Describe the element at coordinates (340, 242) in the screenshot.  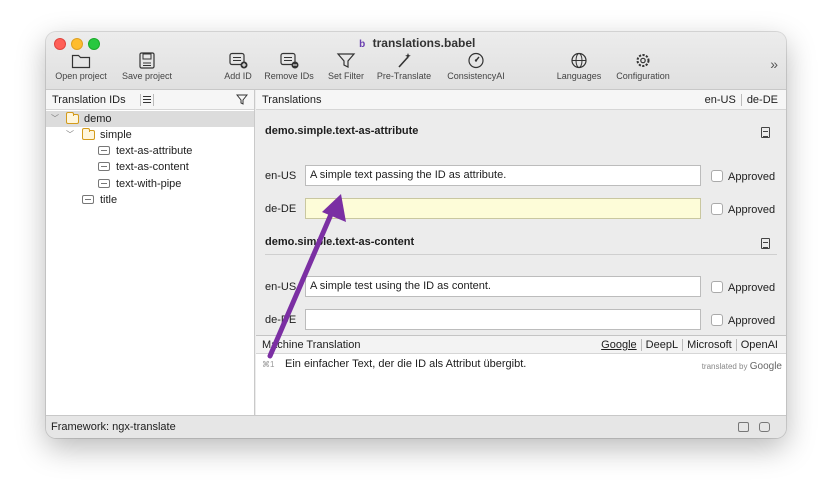
I see `entry-id-title: demo.simple.text-as-content` at that location.